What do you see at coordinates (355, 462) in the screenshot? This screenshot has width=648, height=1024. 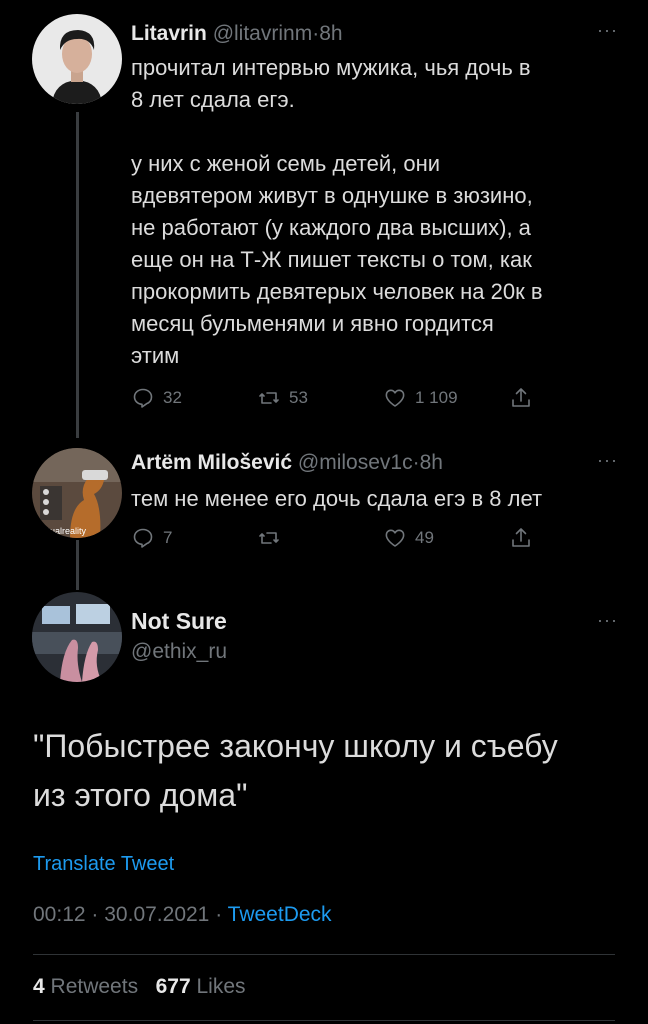 I see `author-handle: @milosev1c` at bounding box center [355, 462].